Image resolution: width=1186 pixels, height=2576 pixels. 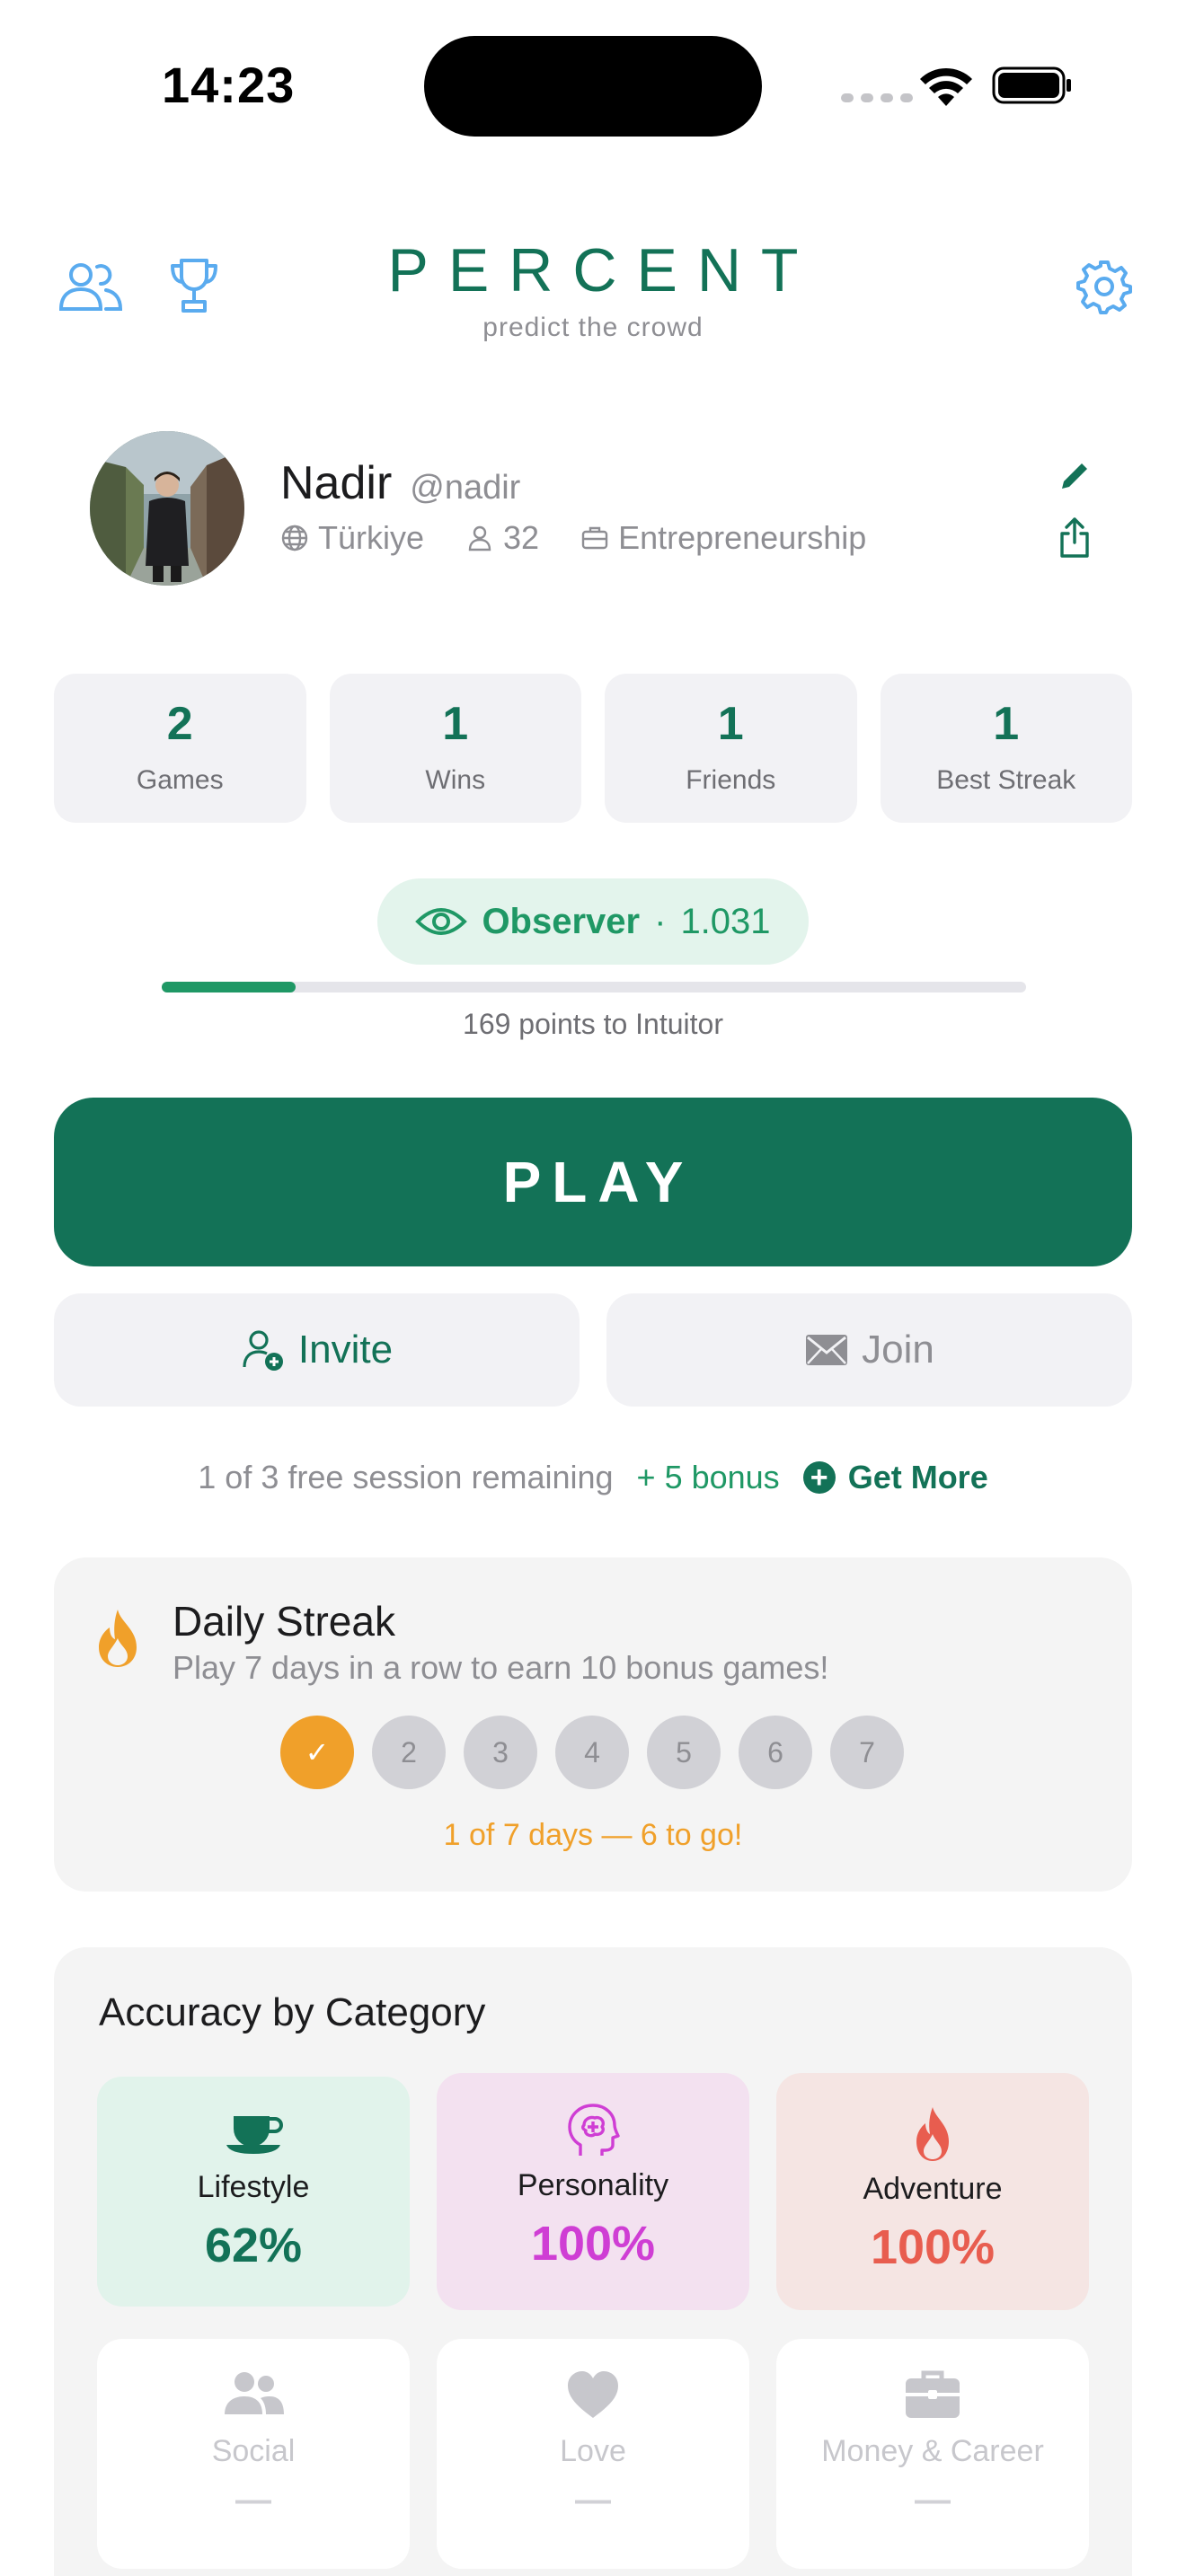 What do you see at coordinates (593, 327) in the screenshot?
I see `app-tagline: predict the crowd` at bounding box center [593, 327].